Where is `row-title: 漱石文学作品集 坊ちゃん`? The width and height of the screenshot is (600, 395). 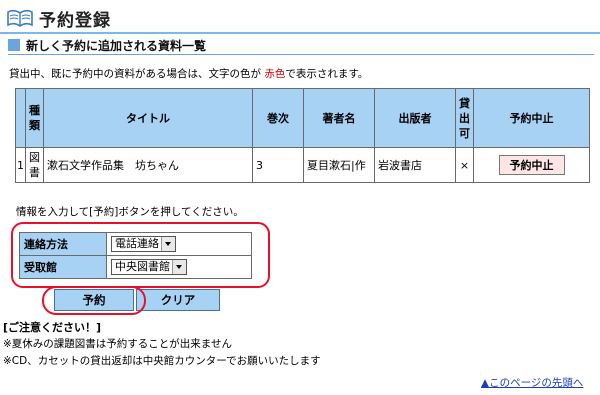
row-title: 漱石文学作品集 坊ちゃん is located at coordinates (148, 165).